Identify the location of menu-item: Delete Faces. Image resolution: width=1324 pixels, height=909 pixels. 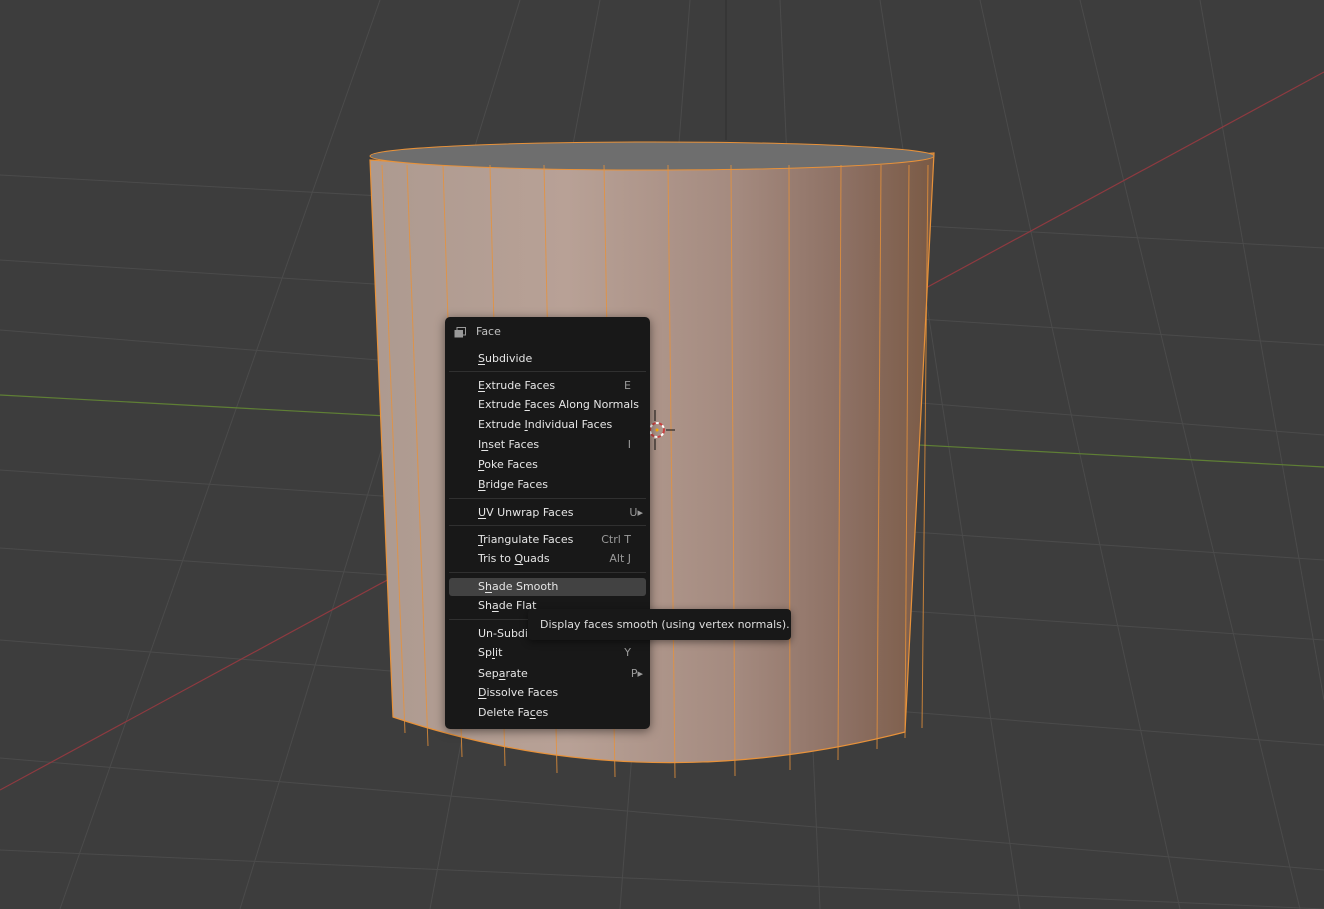
(547, 713).